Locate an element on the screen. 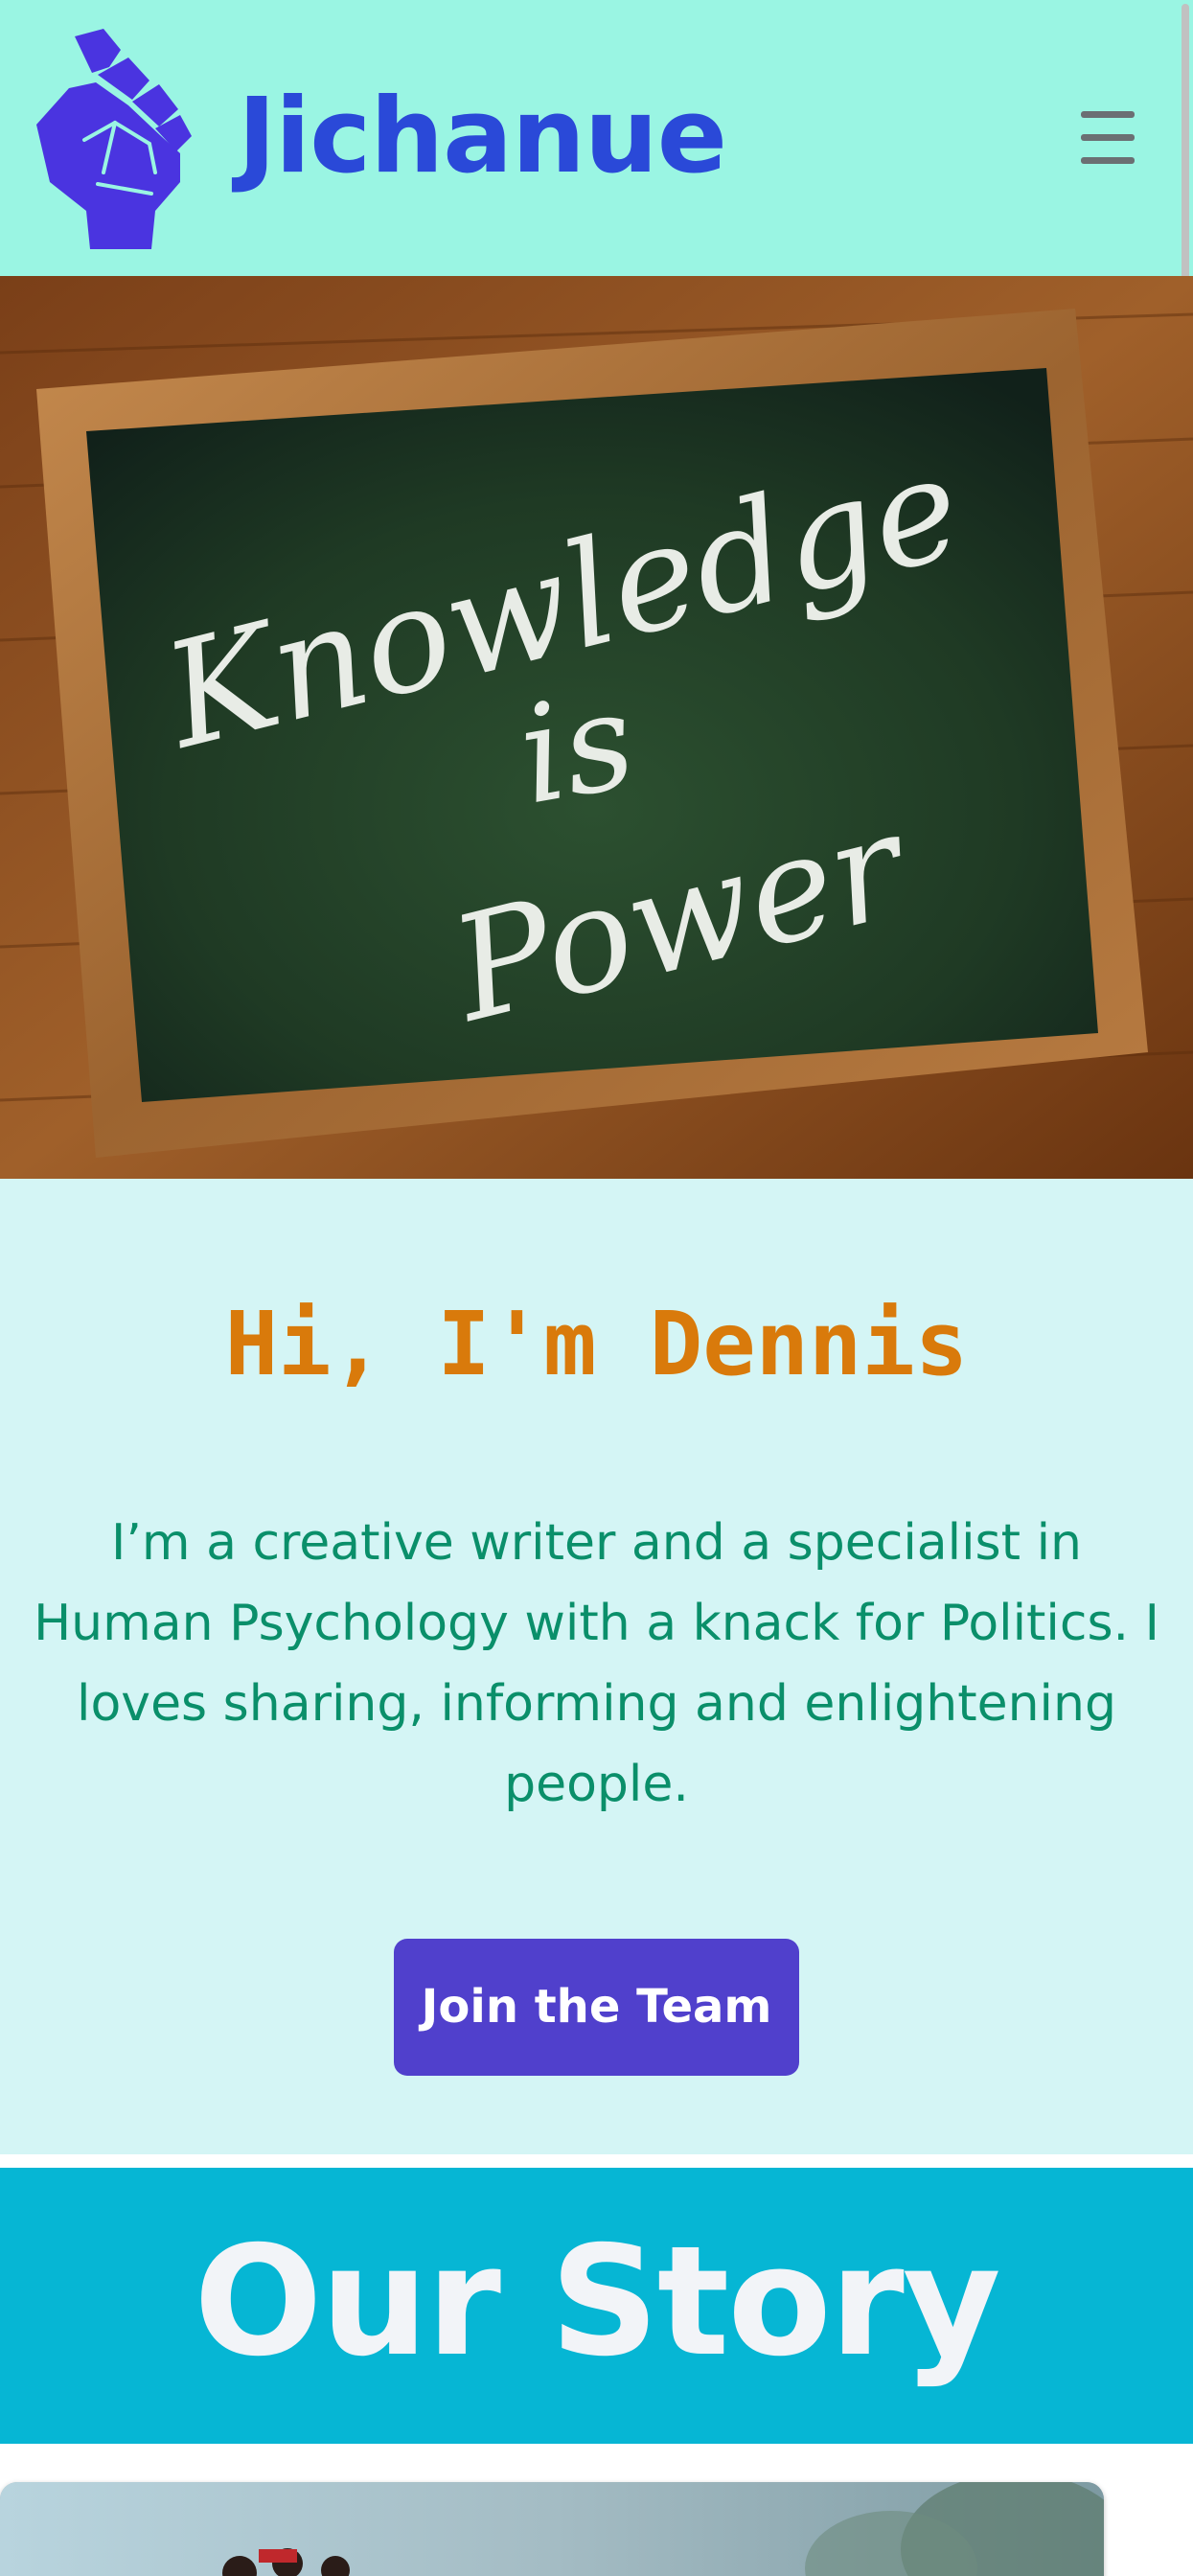 The width and height of the screenshot is (1193, 2576). protest-photo is located at coordinates (552, 2529).